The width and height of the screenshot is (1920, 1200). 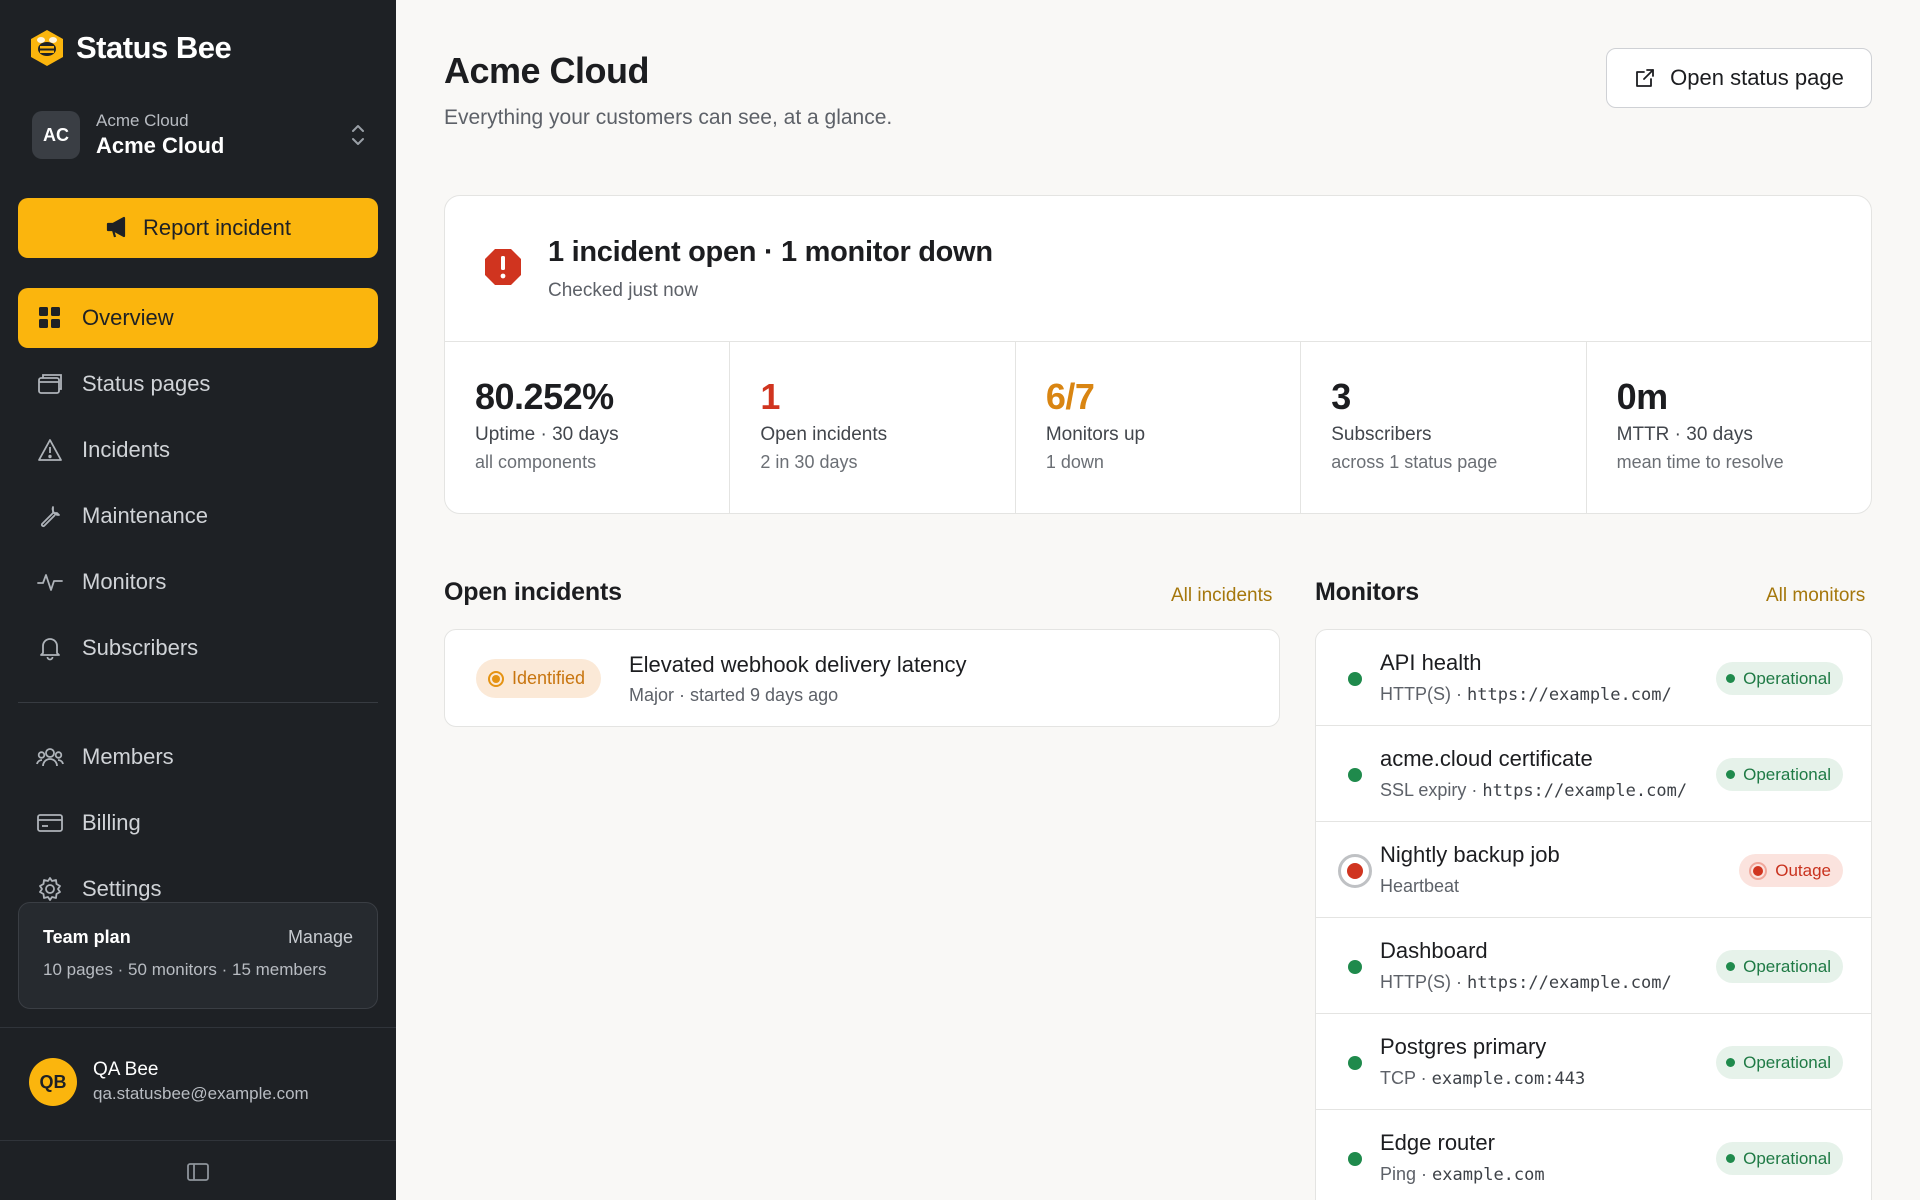 What do you see at coordinates (1593, 870) in the screenshot?
I see `monitor-row: Nightly backup job Heartbeat Outage` at bounding box center [1593, 870].